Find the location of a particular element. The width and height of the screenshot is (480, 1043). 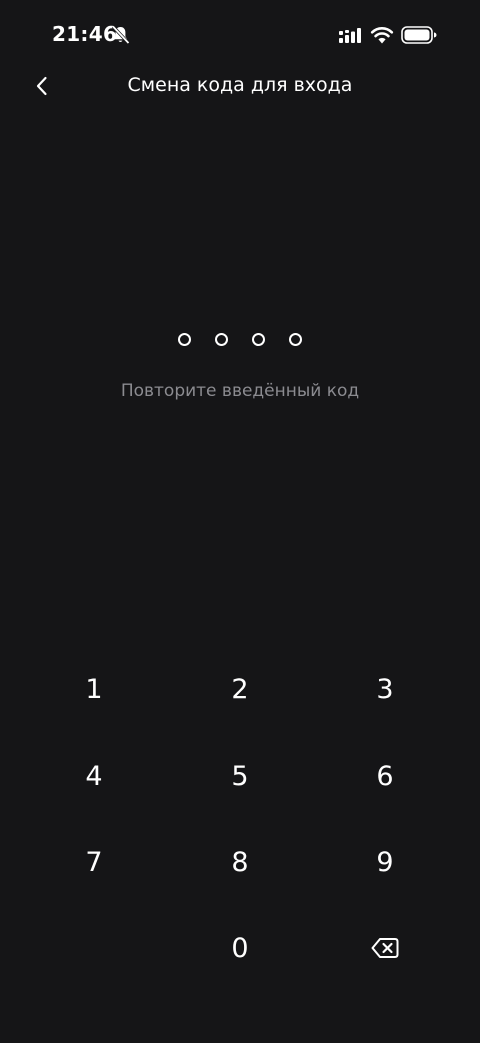

backspace-icon is located at coordinates (385, 948).